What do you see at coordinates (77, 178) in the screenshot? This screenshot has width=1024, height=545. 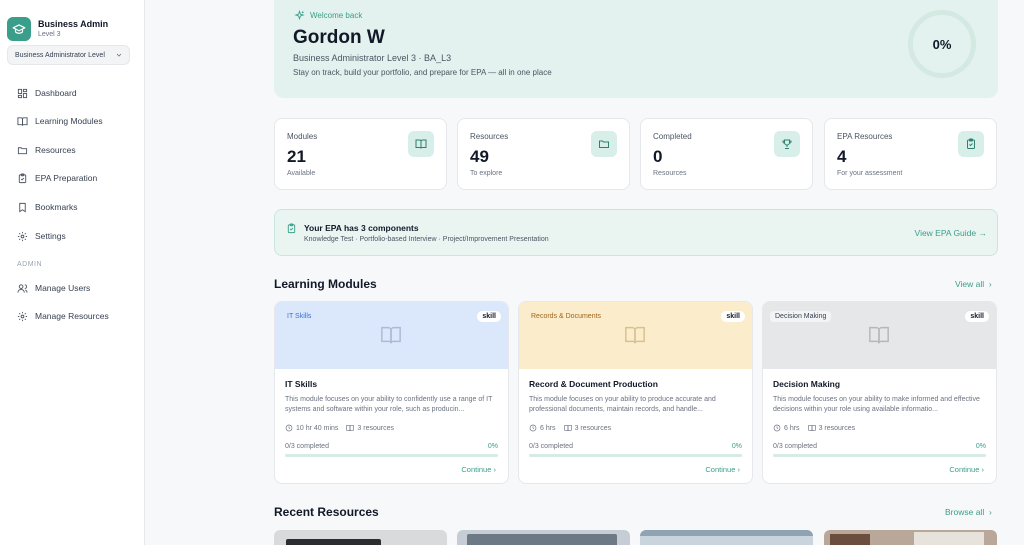 I see `sidebar-item-epa-preparation: EPA Preparation` at bounding box center [77, 178].